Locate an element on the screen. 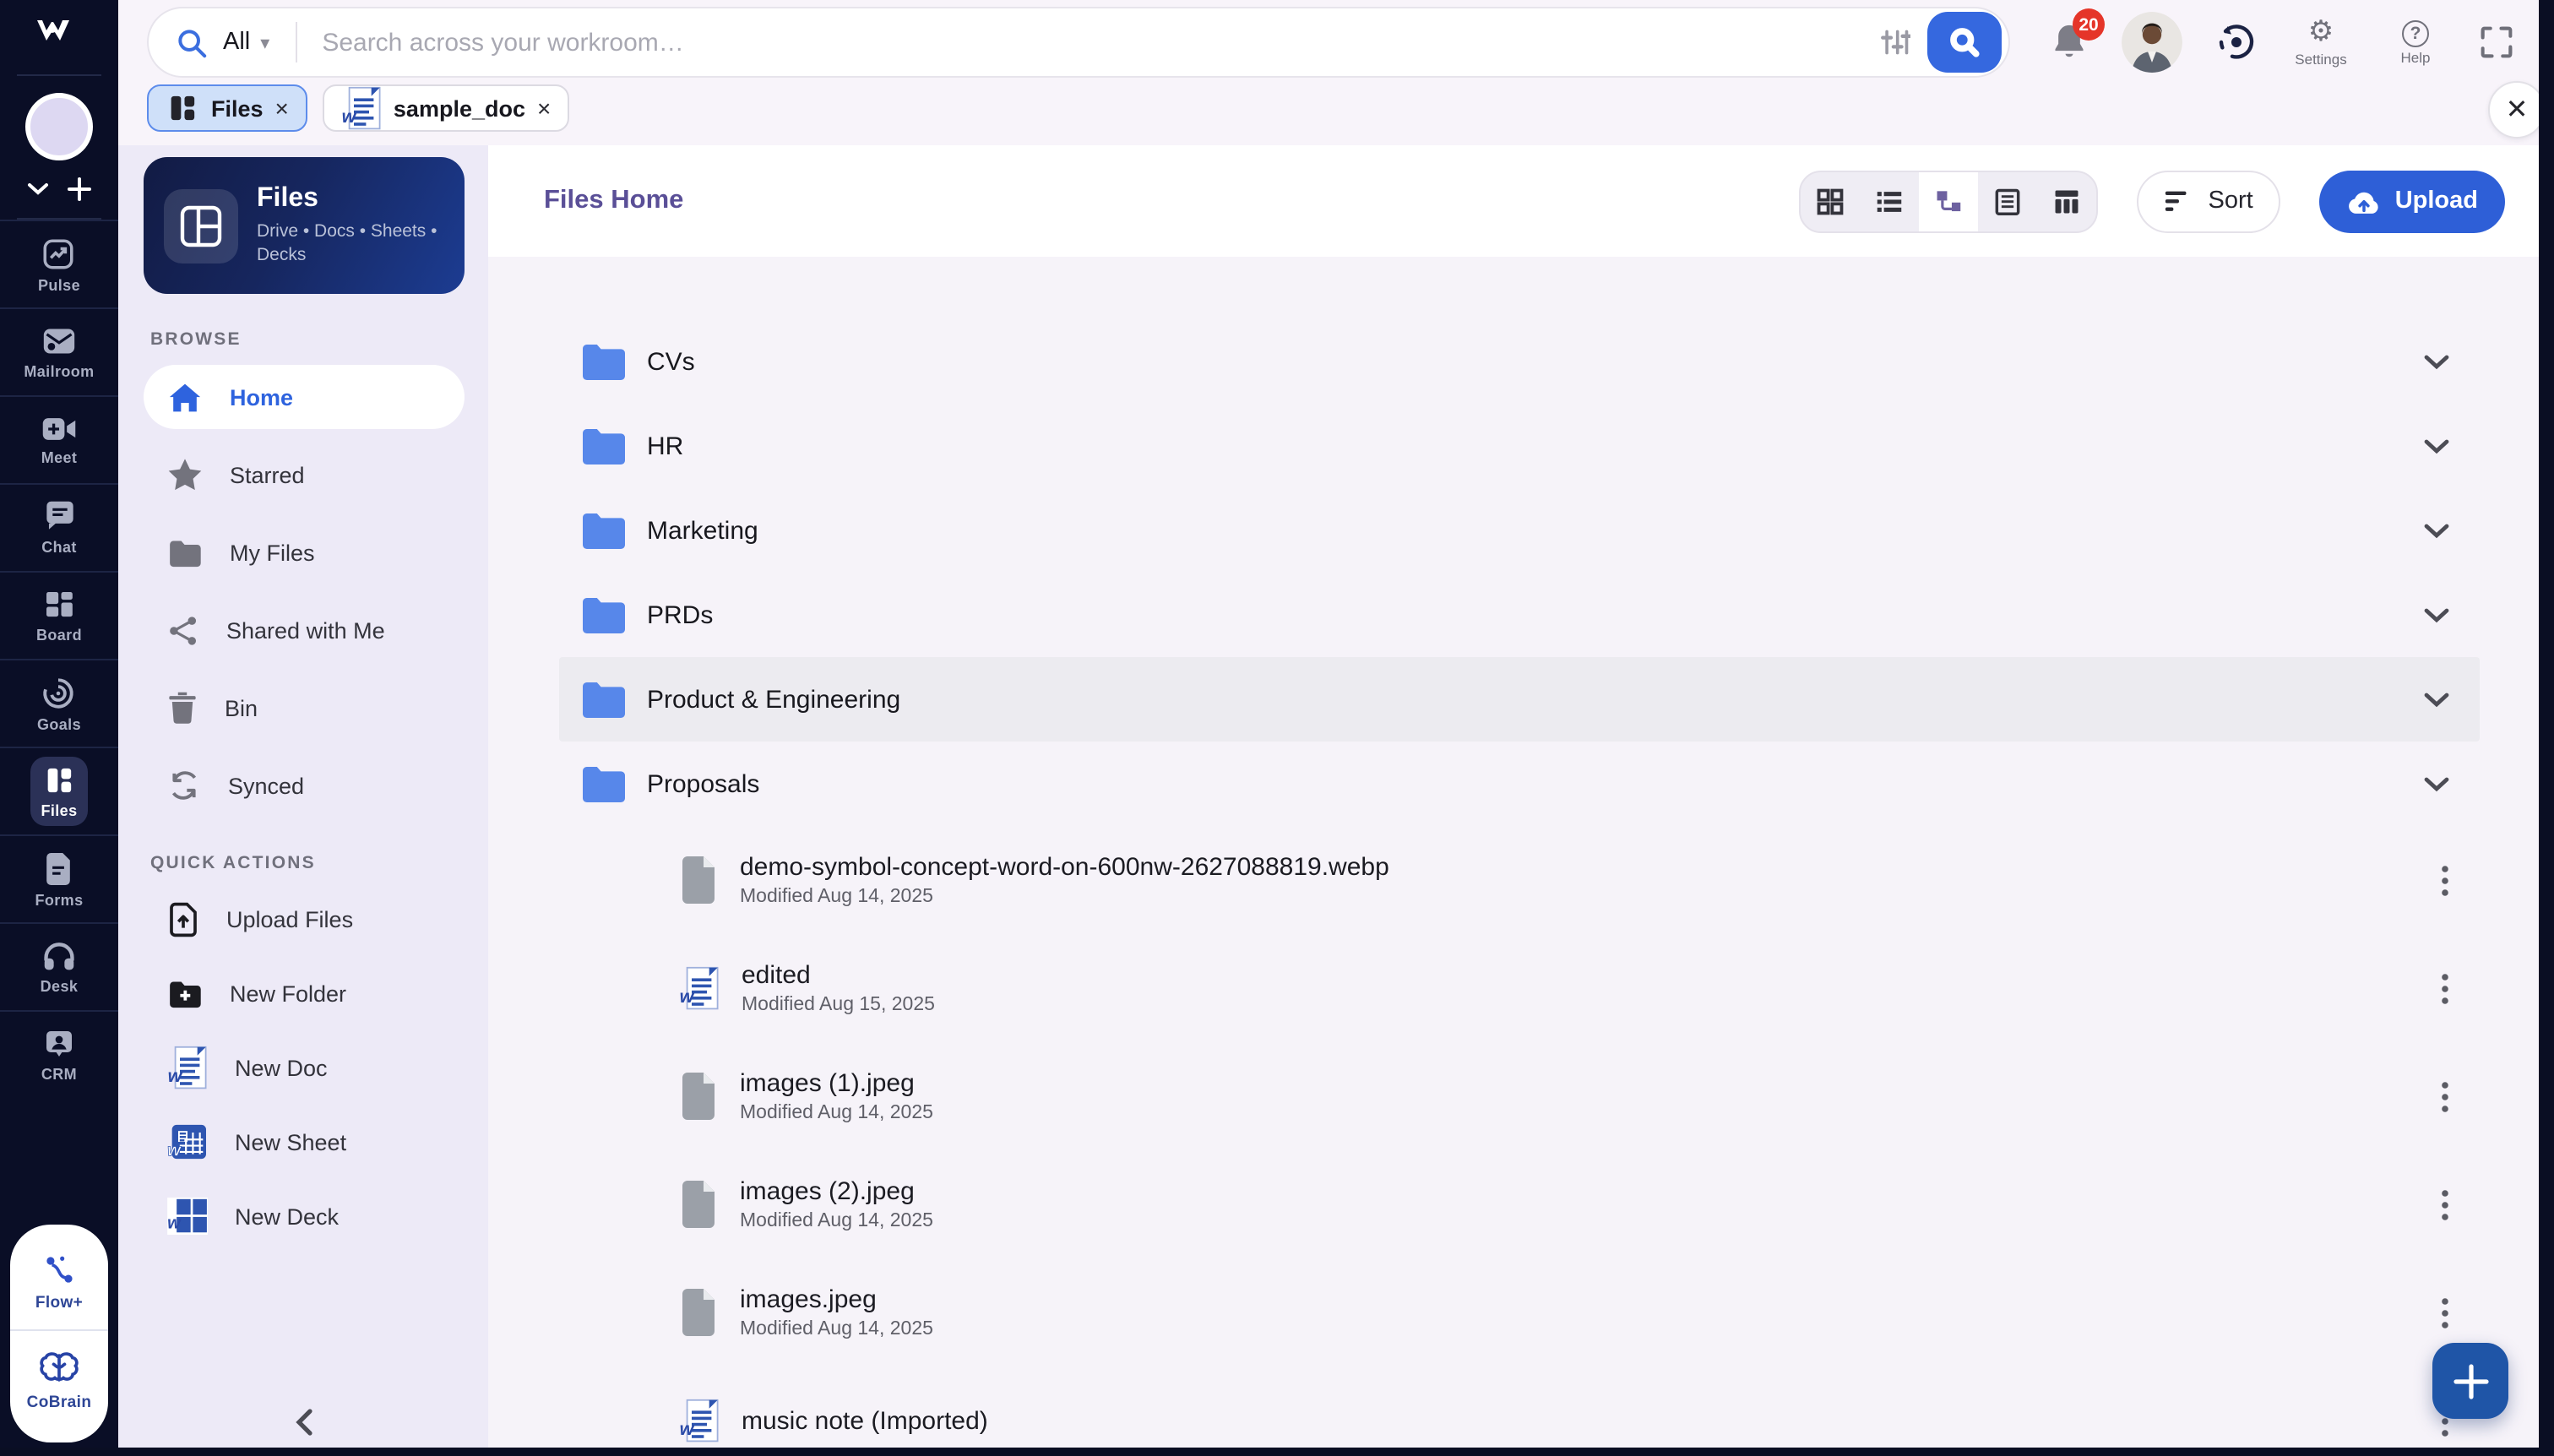 The image size is (2554, 1456). sidebar-item: Home is located at coordinates (304, 397).